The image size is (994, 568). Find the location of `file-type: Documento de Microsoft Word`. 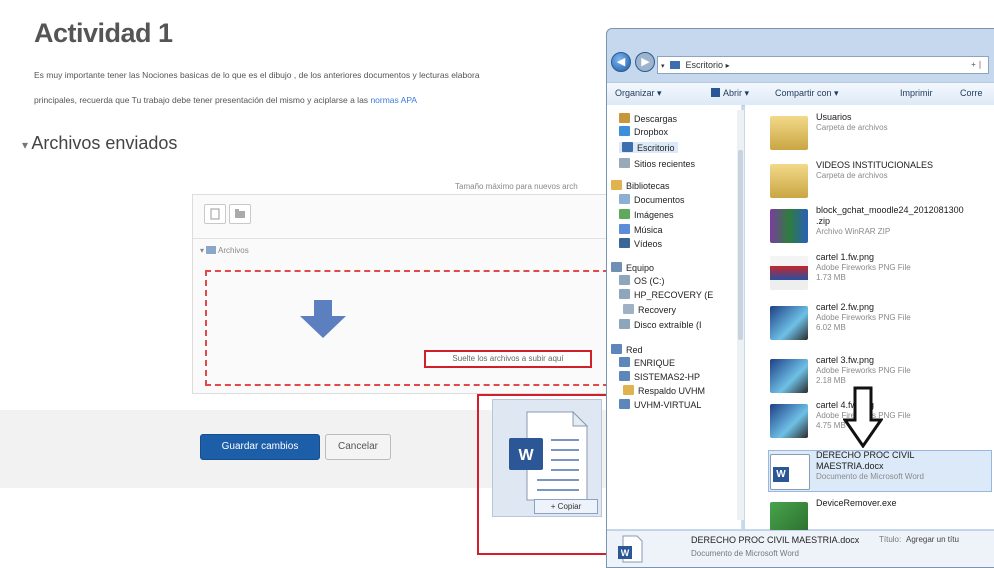

file-type: Documento de Microsoft Word is located at coordinates (870, 476).